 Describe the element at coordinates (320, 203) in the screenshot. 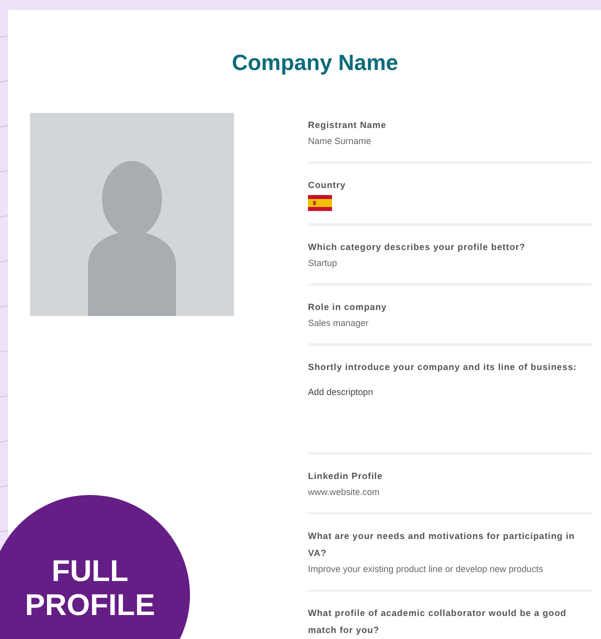

I see `spain-flag-icon` at that location.